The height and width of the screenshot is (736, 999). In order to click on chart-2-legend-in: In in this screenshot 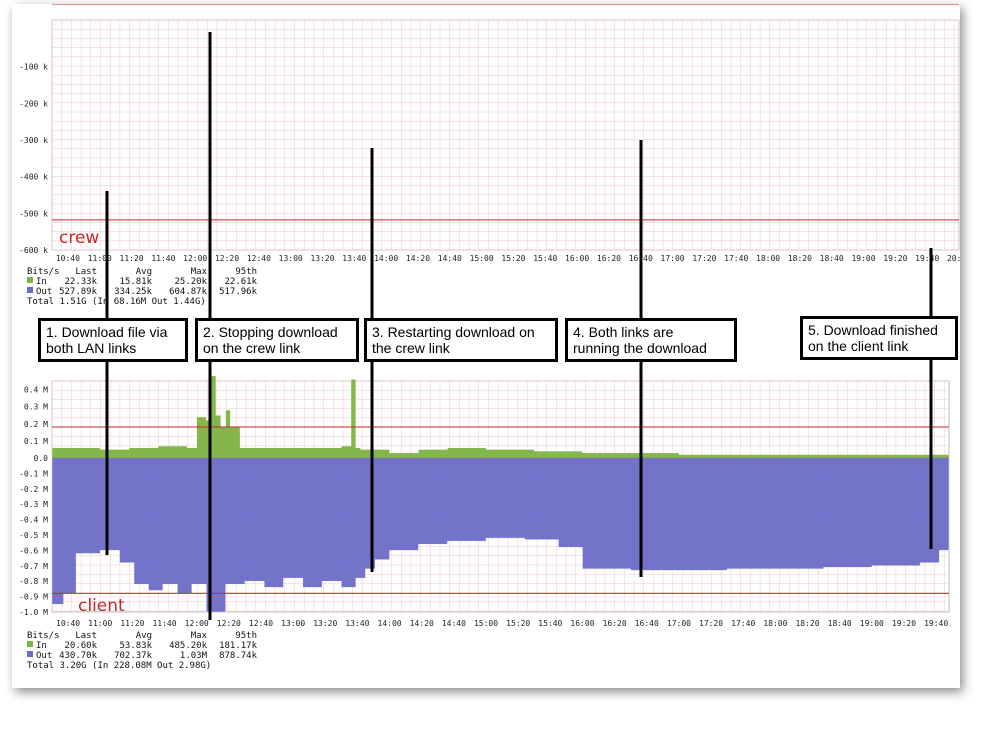, I will do `click(41, 646)`.